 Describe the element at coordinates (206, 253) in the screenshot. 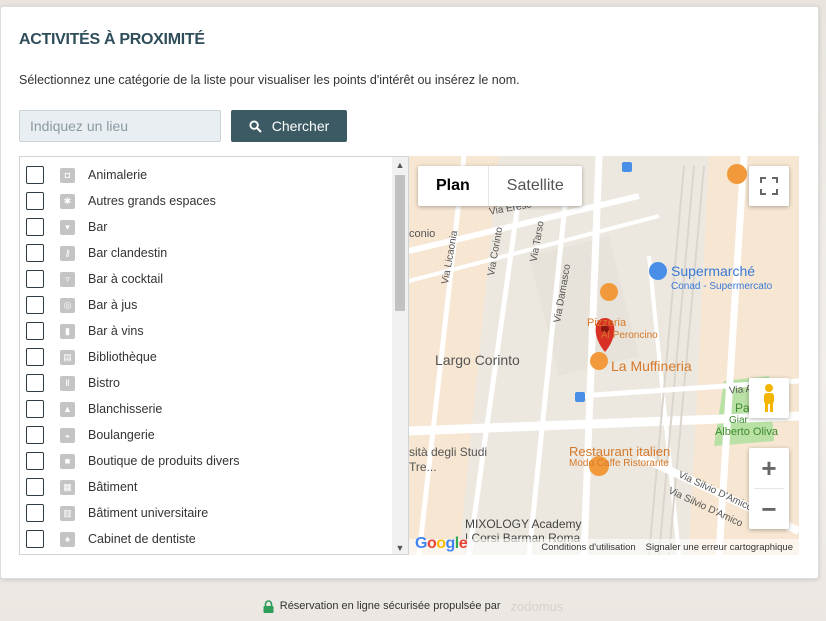

I see `category-item-bar-clandestin: ⚷ Bar clandestin` at that location.